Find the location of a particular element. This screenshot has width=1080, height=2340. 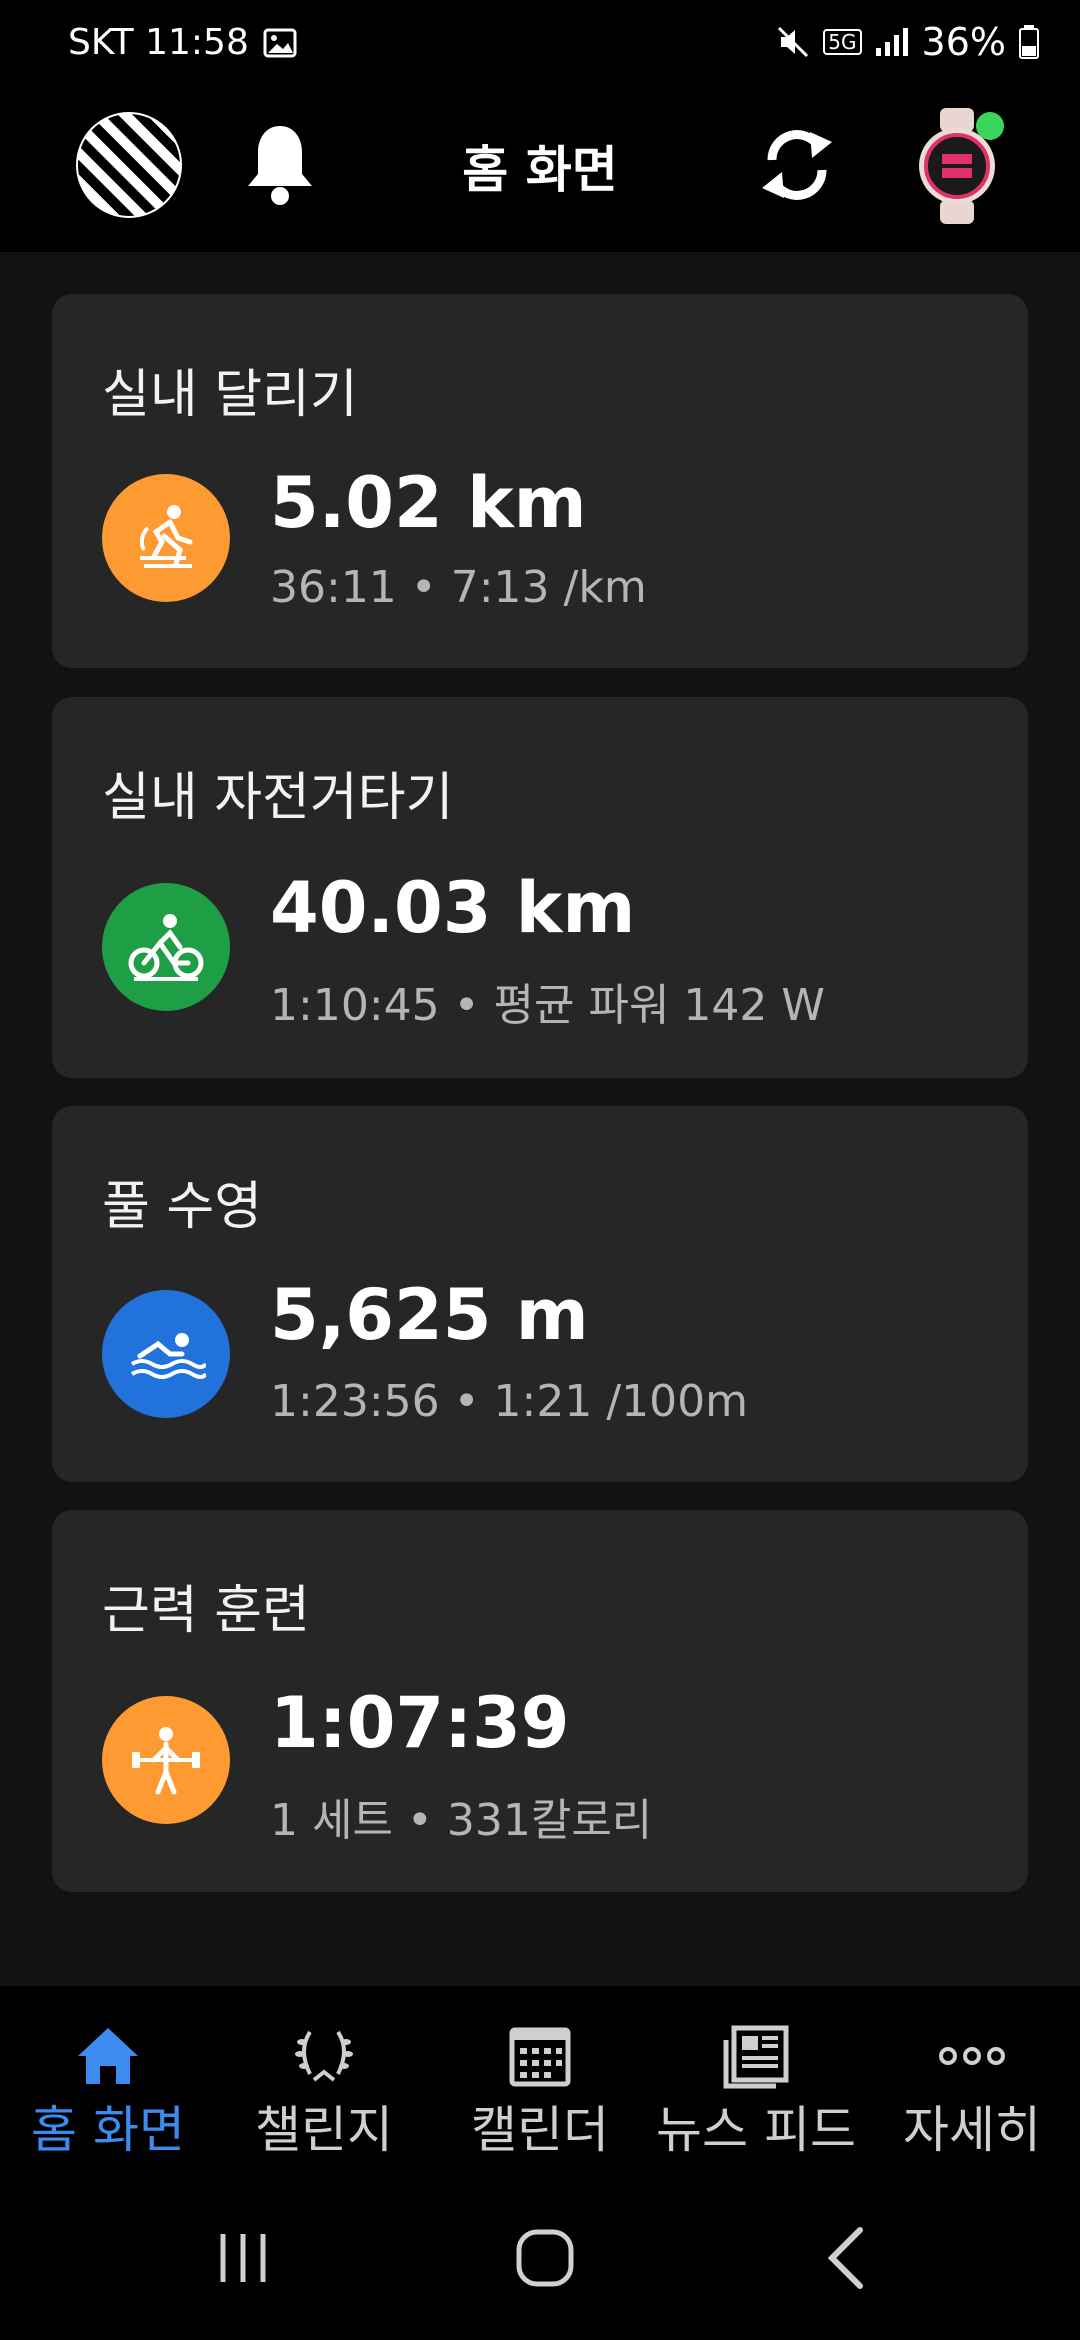

activity-card-pool-swim: 풀 수영 5,625 m 1:23:56 • 1:21 /100m is located at coordinates (540, 1294).